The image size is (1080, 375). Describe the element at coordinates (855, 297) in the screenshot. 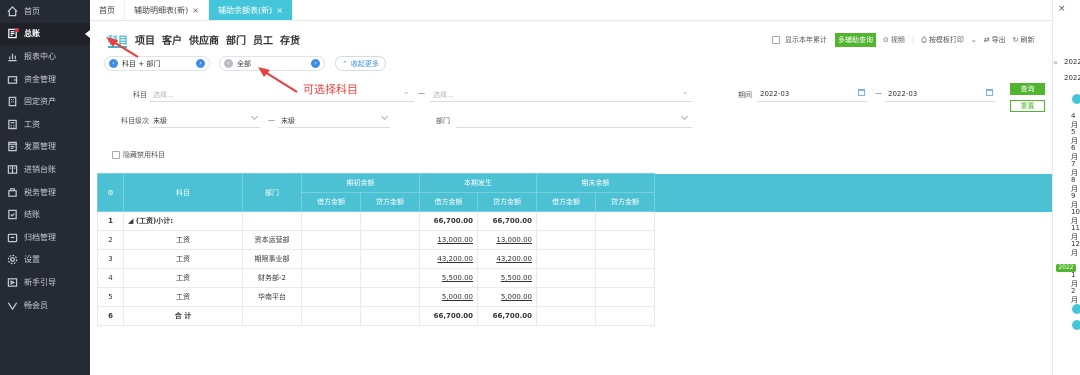

I see `row-filler` at that location.